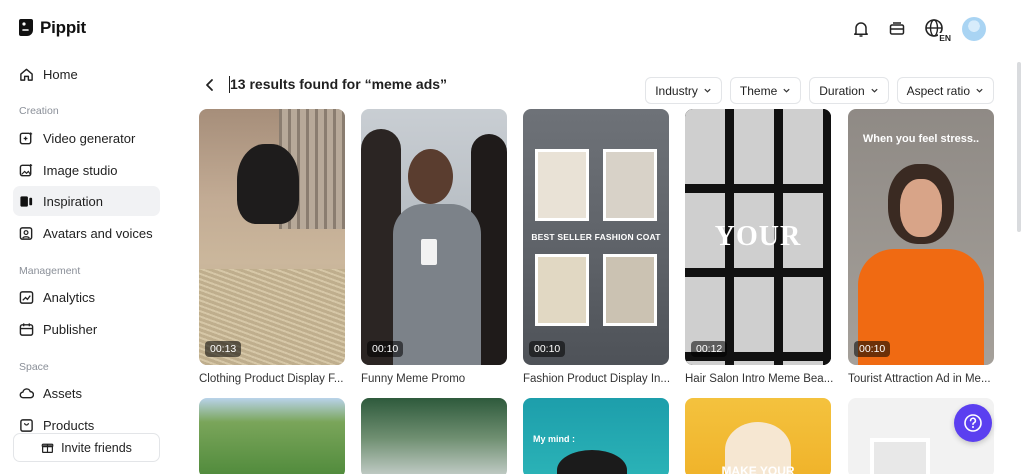 The width and height of the screenshot is (1024, 474). I want to click on filter-theme: Theme, so click(765, 90).